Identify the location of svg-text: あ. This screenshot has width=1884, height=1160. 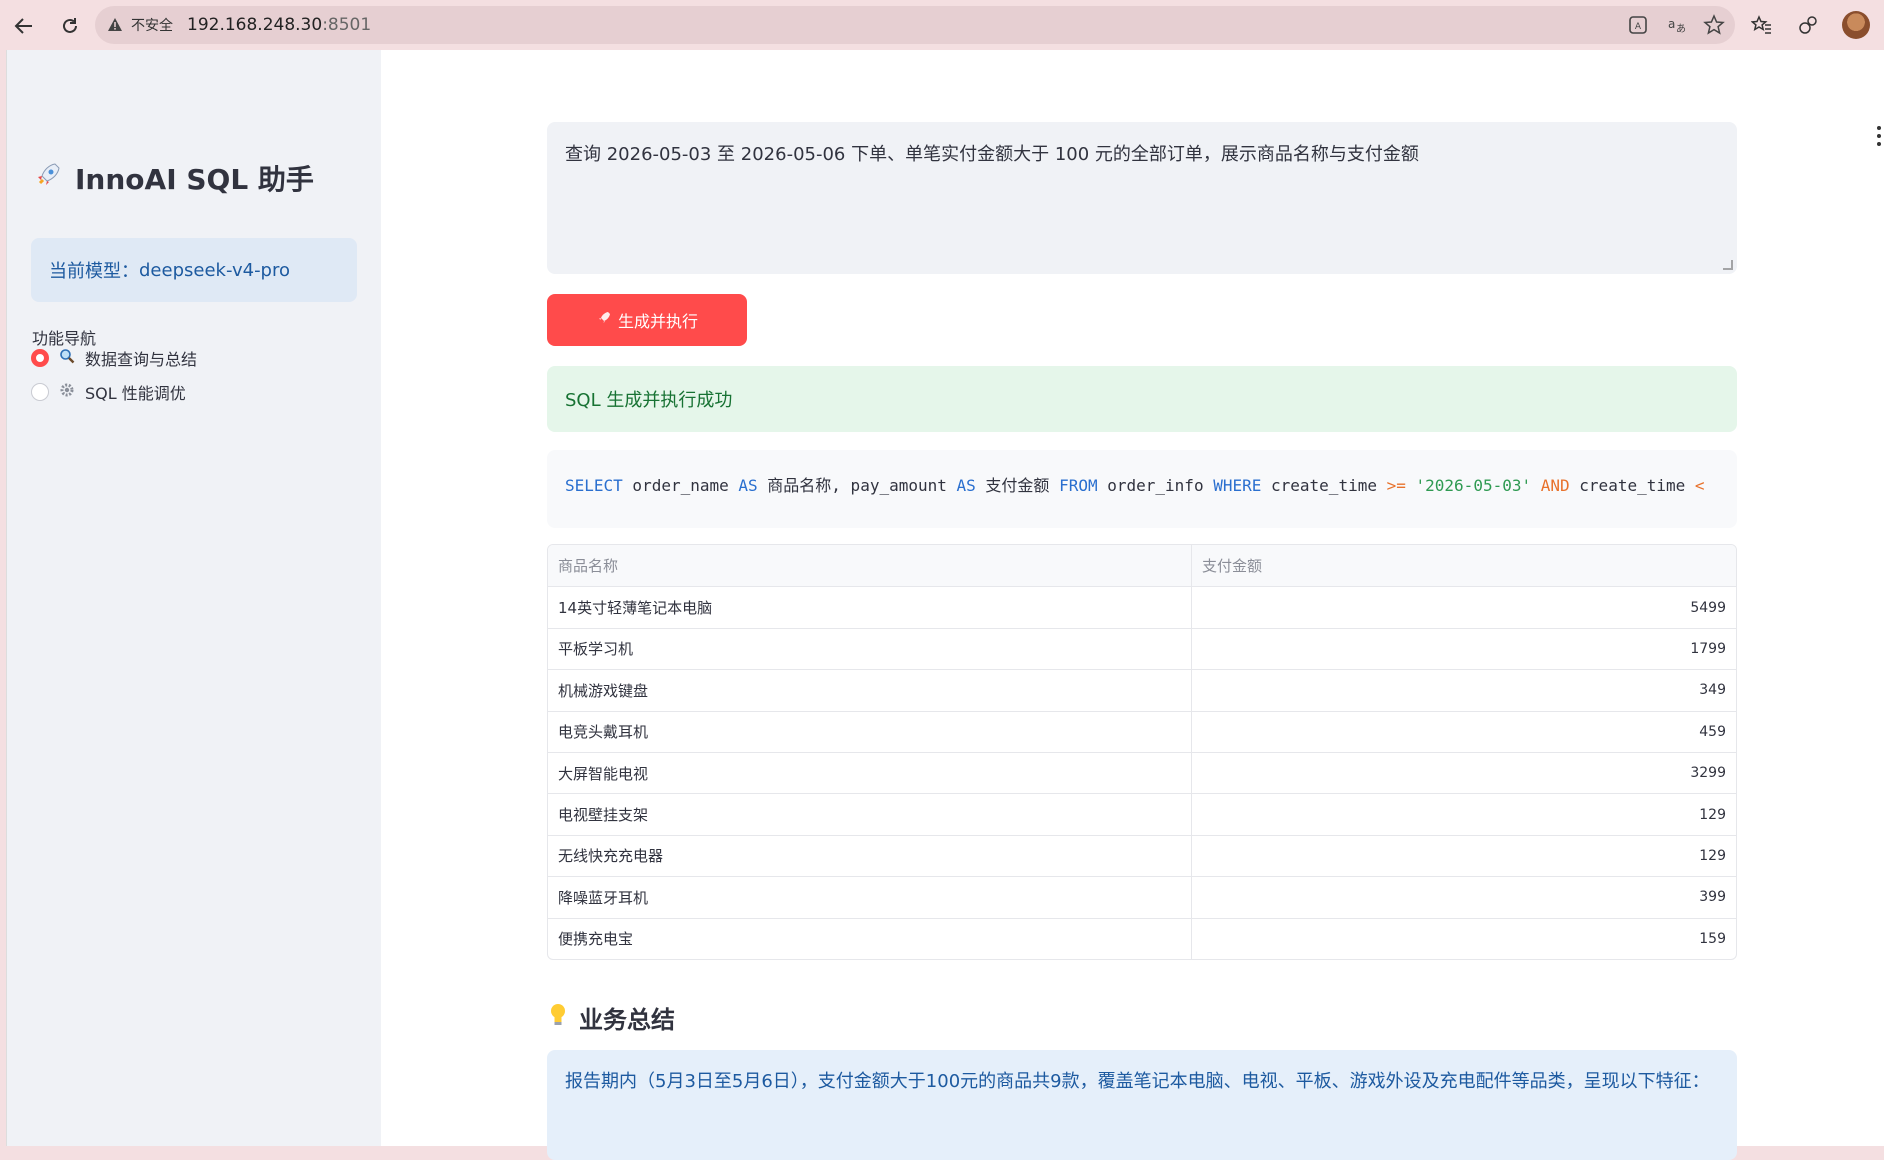
(1681, 29).